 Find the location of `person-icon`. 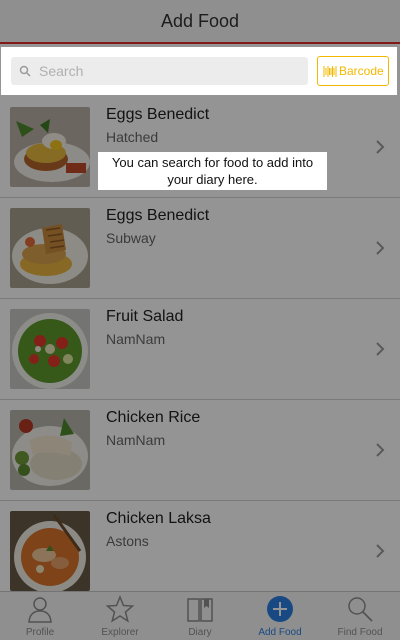

person-icon is located at coordinates (40, 610).